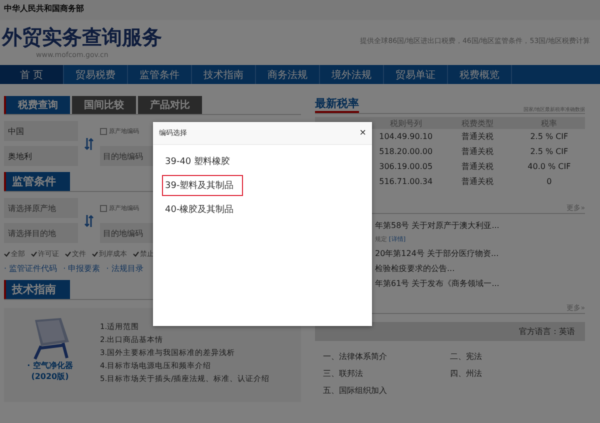 The height and width of the screenshot is (423, 600). Describe the element at coordinates (513, 373) in the screenshot. I see `law-link: 四、州法` at that location.